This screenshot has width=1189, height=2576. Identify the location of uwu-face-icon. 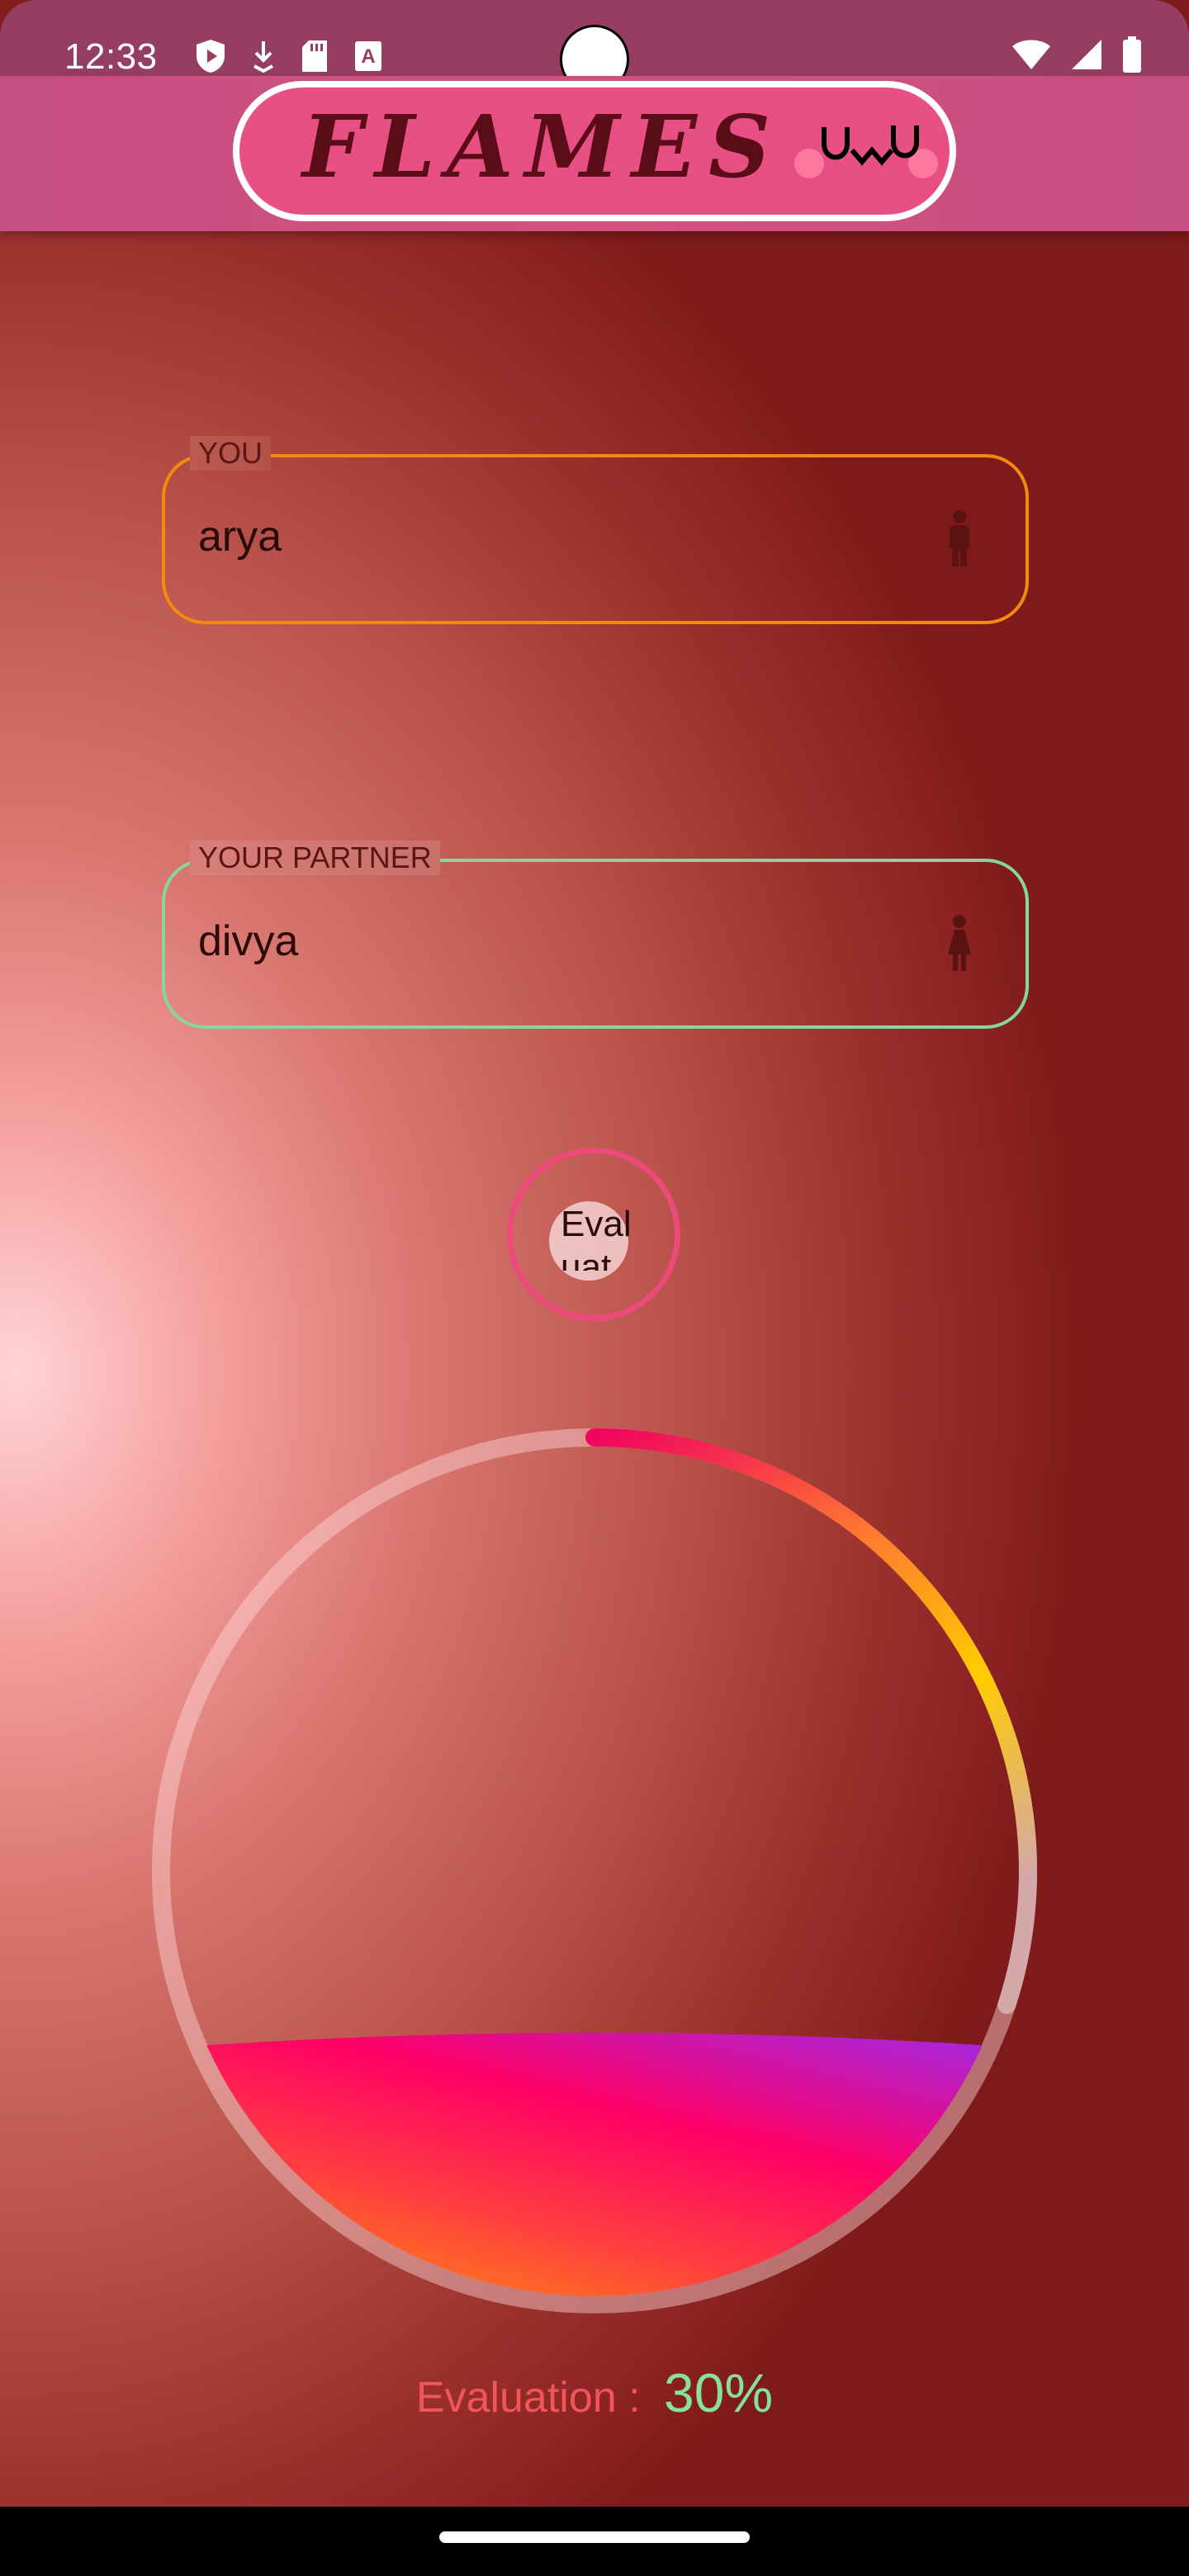
(866, 151).